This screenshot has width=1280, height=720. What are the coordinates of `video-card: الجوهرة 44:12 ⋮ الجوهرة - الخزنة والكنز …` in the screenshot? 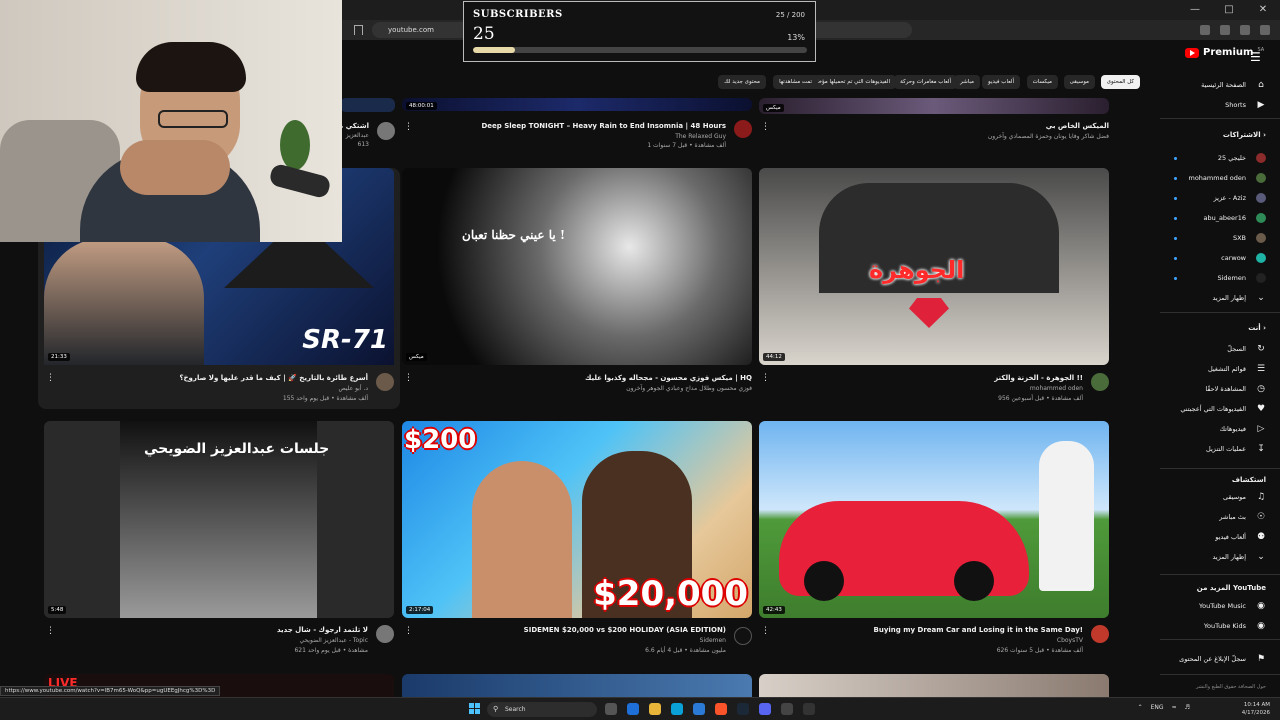 It's located at (934, 288).